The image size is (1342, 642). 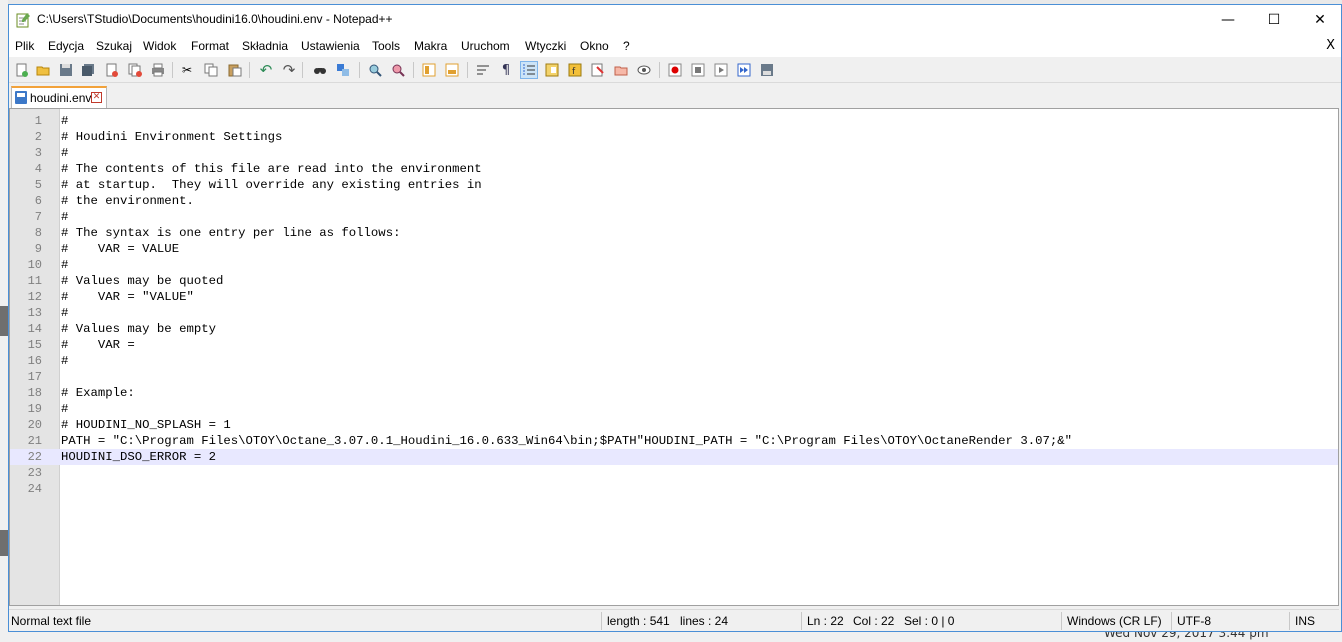 I want to click on close-document-button: X, so click(x=1330, y=45).